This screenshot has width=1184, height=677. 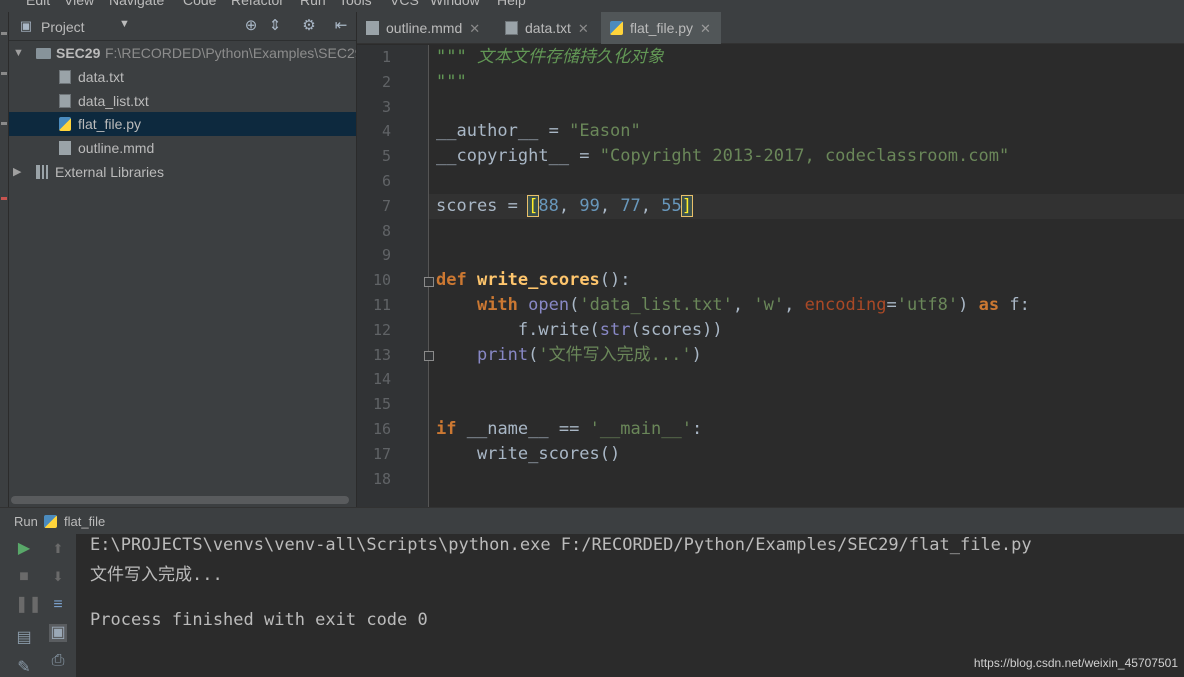 What do you see at coordinates (309, 26) in the screenshot?
I see `gear-icon: ⚙` at bounding box center [309, 26].